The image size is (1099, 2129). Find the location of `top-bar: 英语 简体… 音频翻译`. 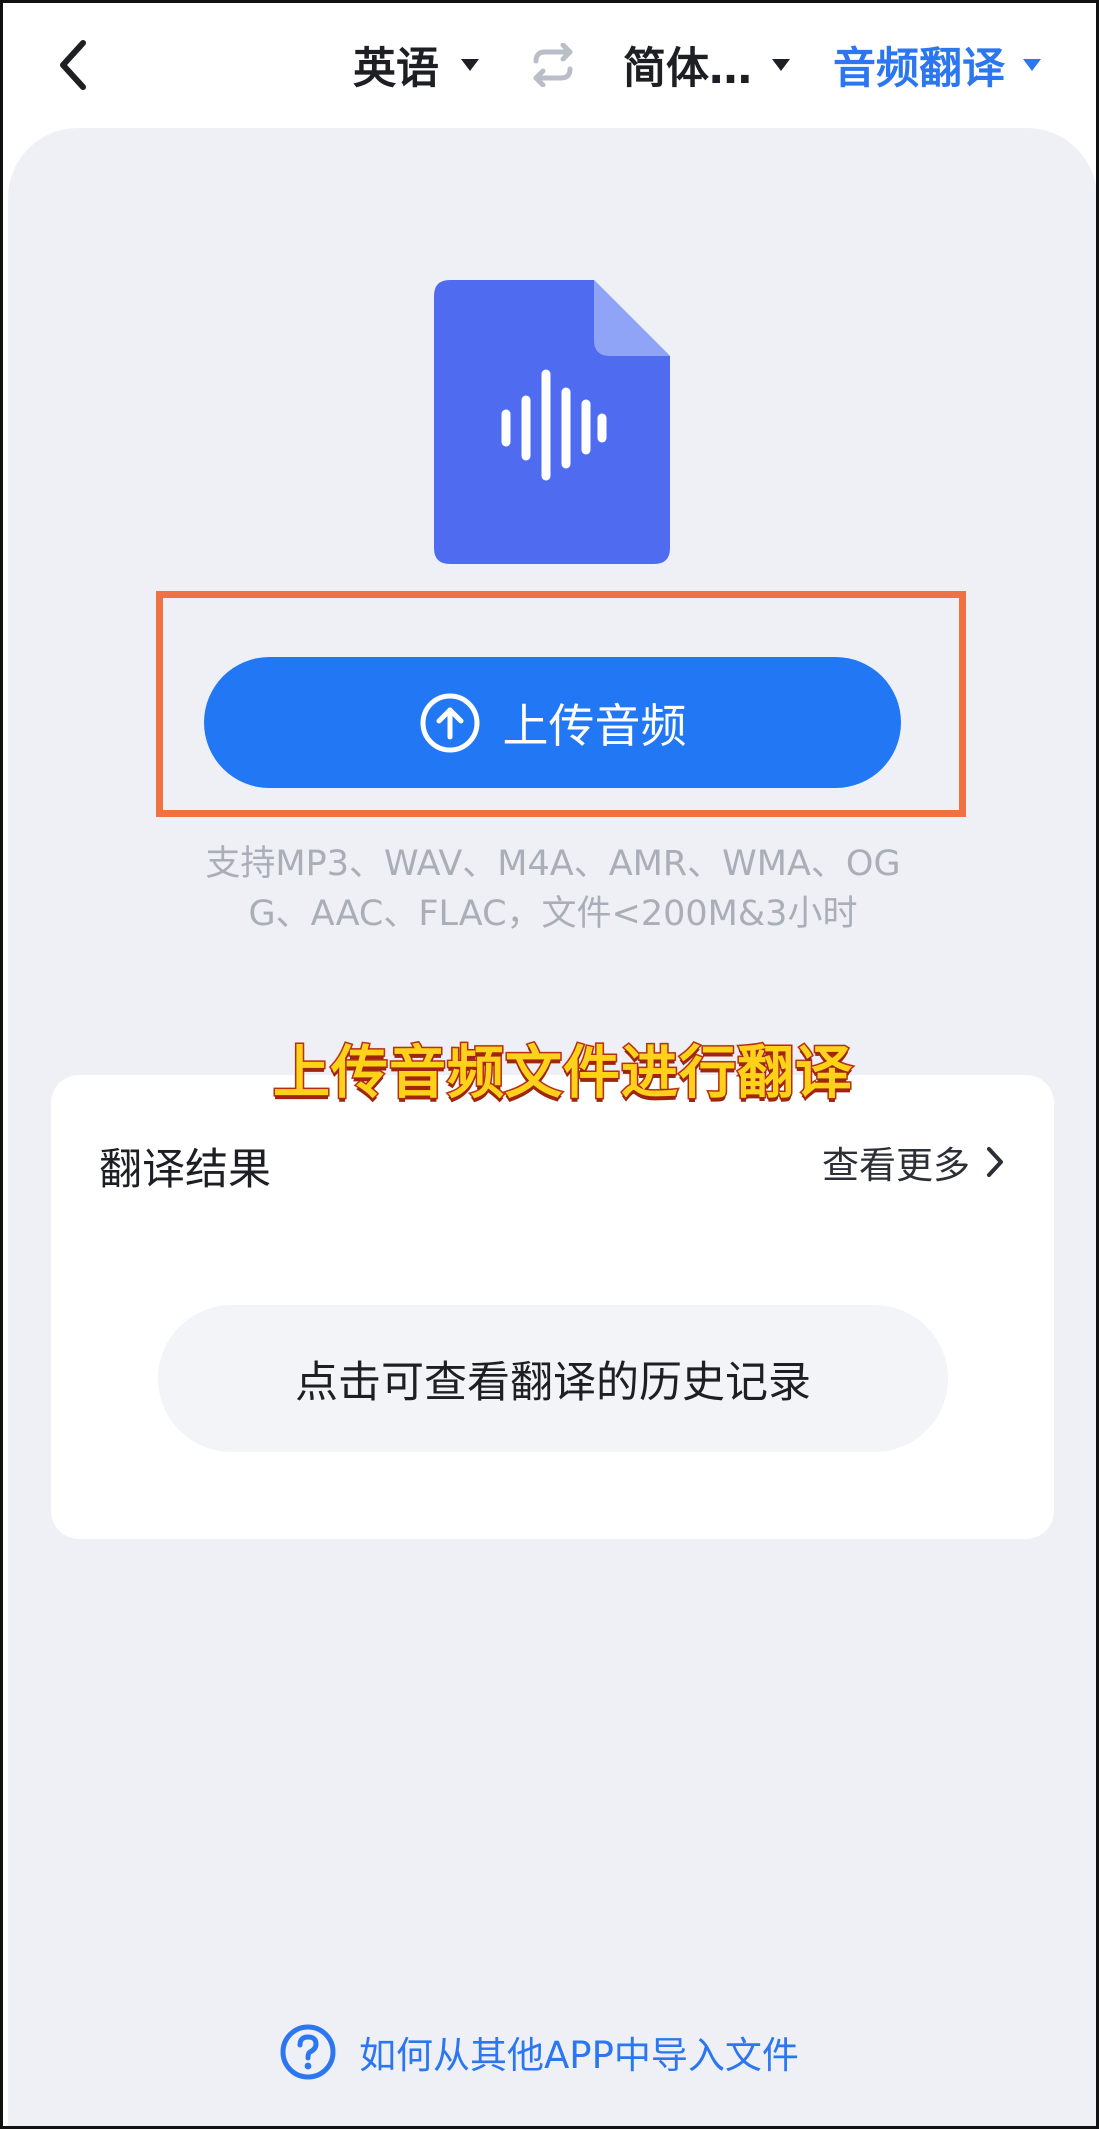

top-bar: 英语 简体… 音频翻译 is located at coordinates (549, 65).